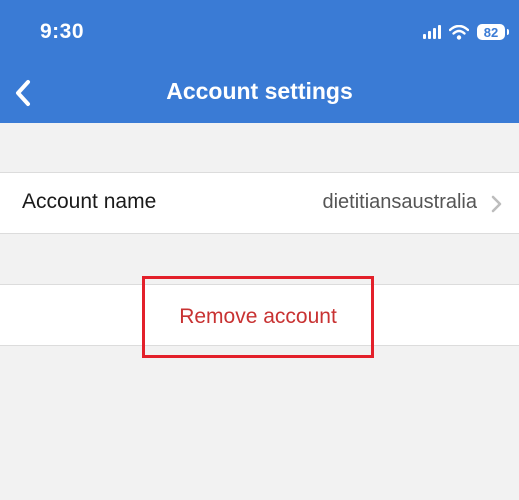  Describe the element at coordinates (89, 201) in the screenshot. I see `account-name-label: Account name` at that location.